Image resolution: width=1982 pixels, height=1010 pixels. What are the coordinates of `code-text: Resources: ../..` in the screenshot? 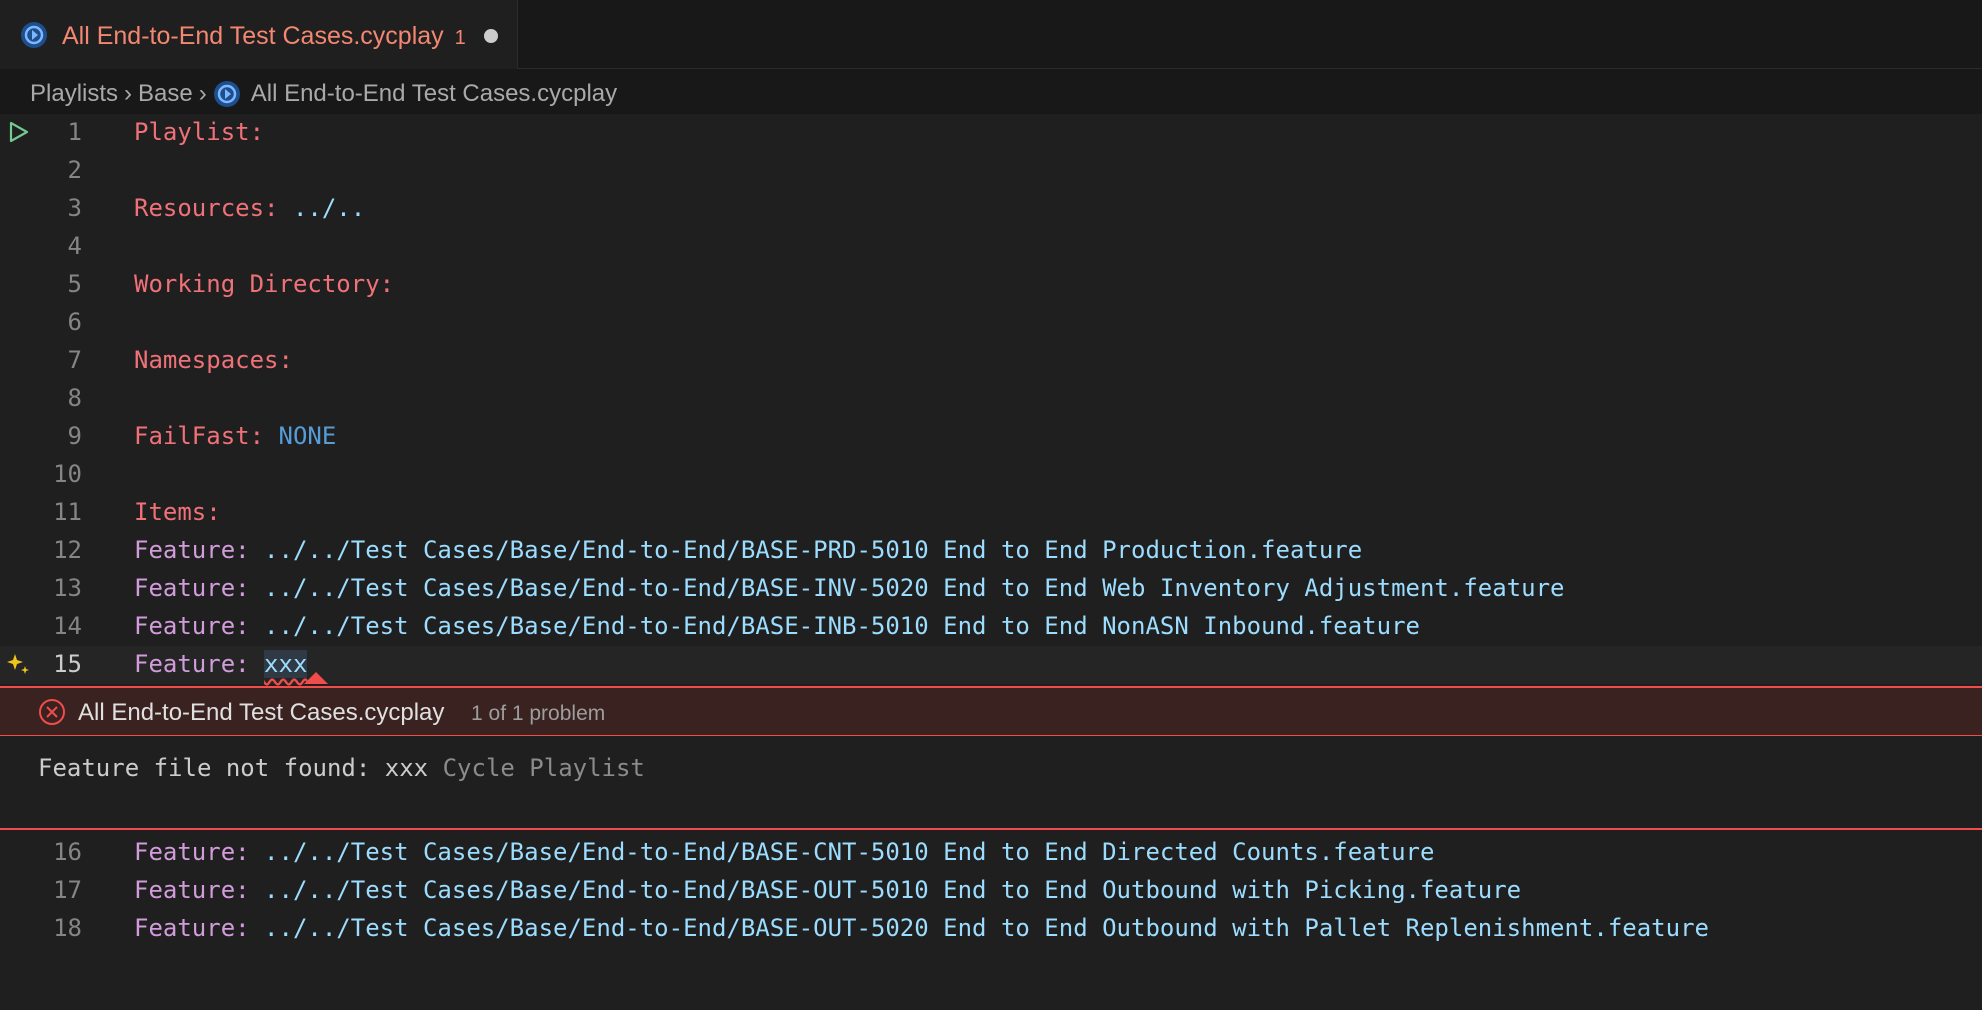 It's located at (249, 208).